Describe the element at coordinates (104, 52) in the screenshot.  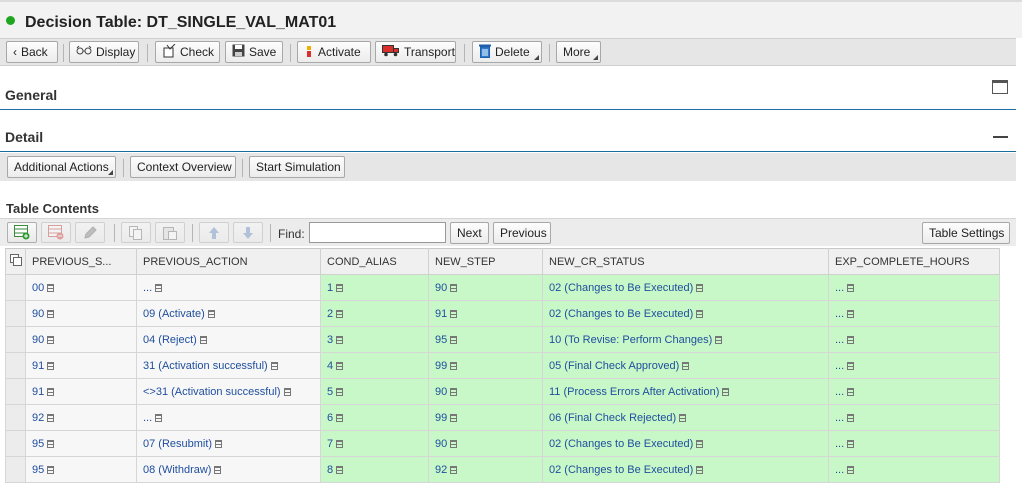
I see `display-button: Display` at that location.